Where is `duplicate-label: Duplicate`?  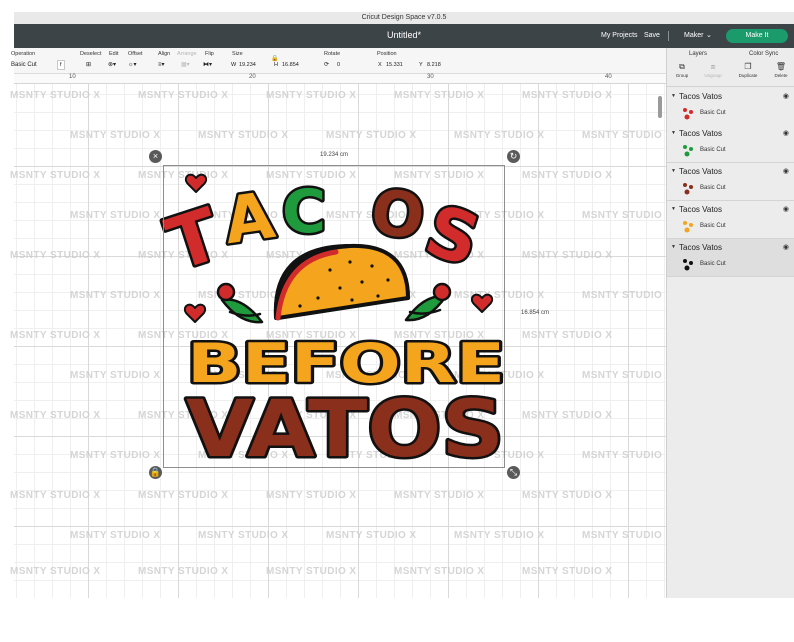 duplicate-label: Duplicate is located at coordinates (748, 75).